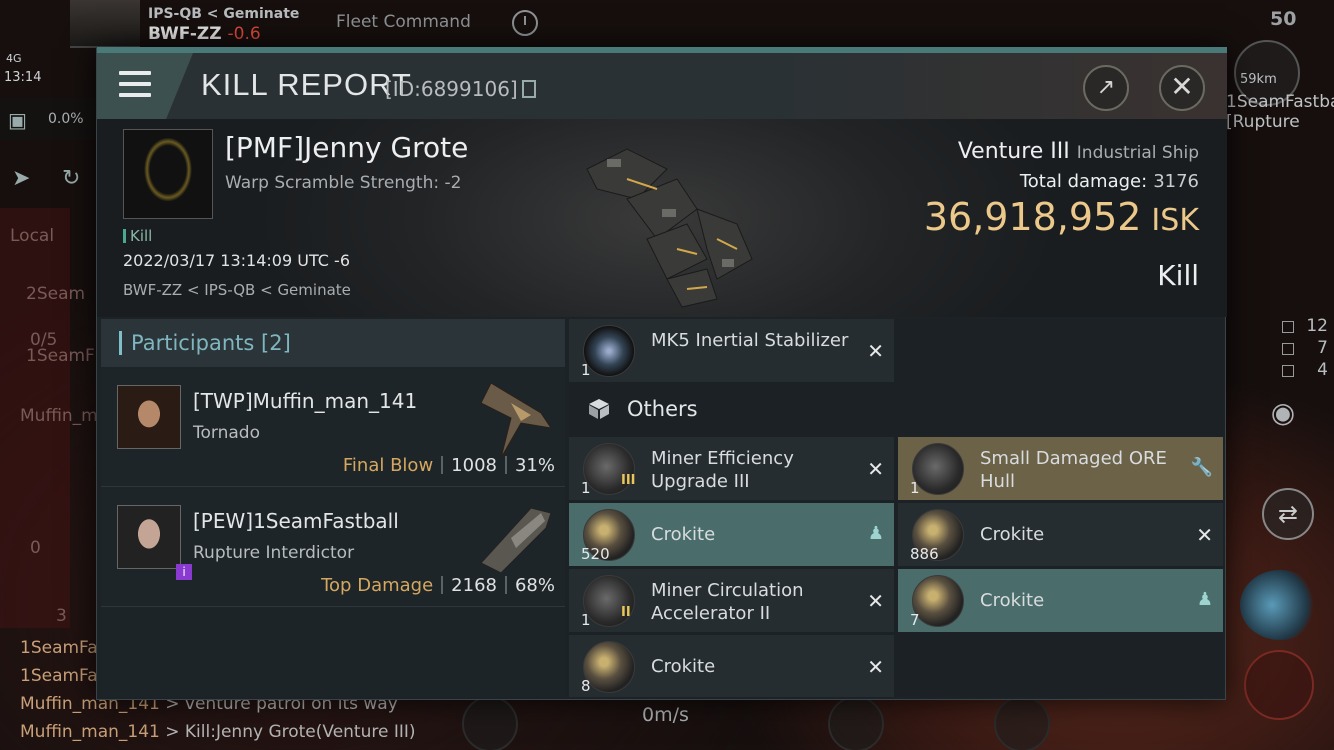  Describe the element at coordinates (290, 732) in the screenshot. I see `chat-message: > Kill:Jenny Grote(Venture III)` at that location.